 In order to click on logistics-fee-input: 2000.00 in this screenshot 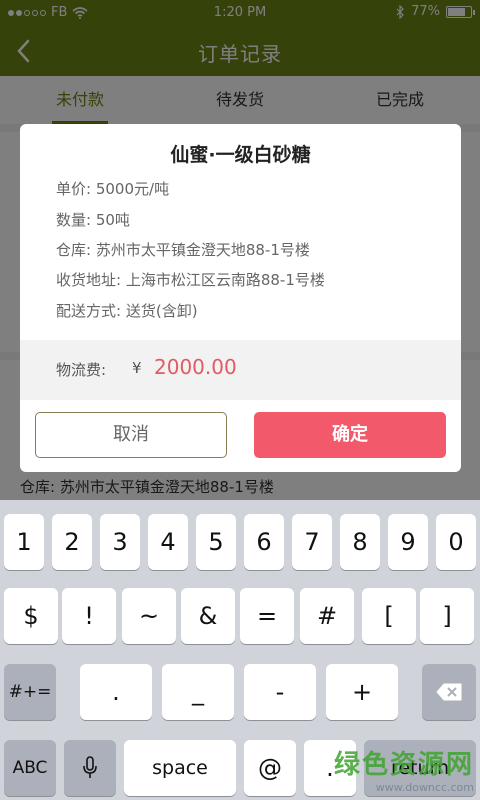, I will do `click(195, 367)`.